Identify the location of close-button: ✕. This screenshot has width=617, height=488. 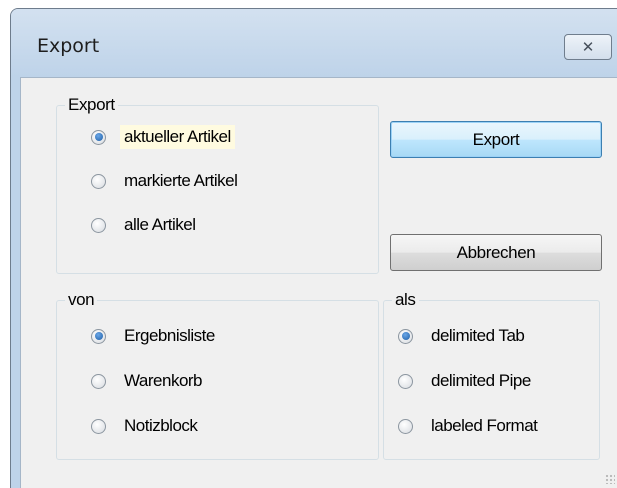
(588, 47).